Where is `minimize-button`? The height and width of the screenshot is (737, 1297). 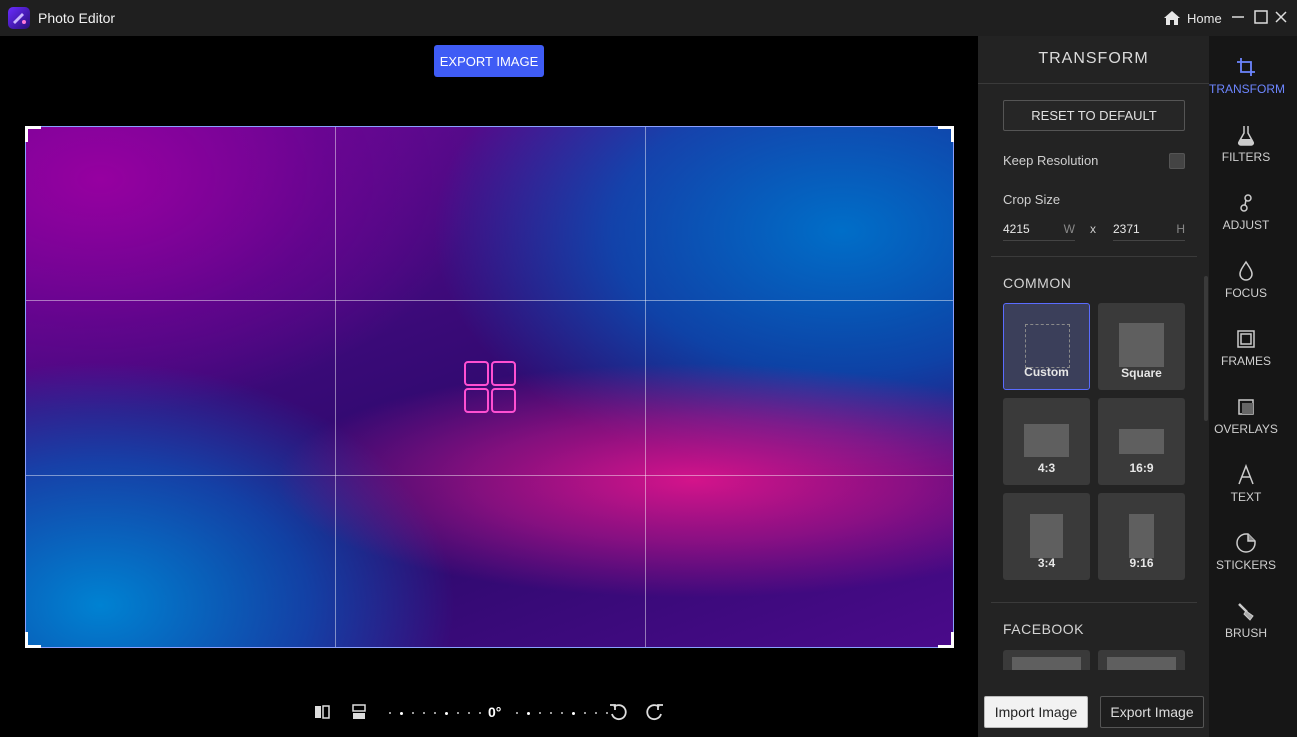 minimize-button is located at coordinates (1238, 17).